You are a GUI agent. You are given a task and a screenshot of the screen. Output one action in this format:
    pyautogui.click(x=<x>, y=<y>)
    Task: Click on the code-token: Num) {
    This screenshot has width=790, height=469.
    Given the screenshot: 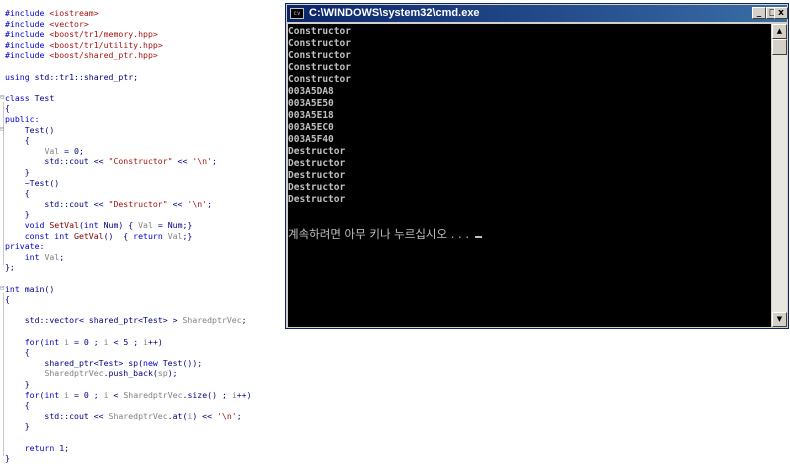 What is the action you would take?
    pyautogui.click(x=121, y=225)
    